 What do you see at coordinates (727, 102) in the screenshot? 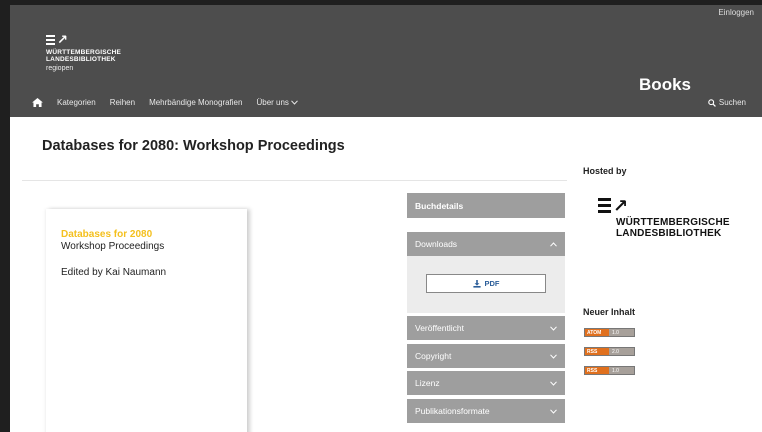
I see `search-button: Suchen` at bounding box center [727, 102].